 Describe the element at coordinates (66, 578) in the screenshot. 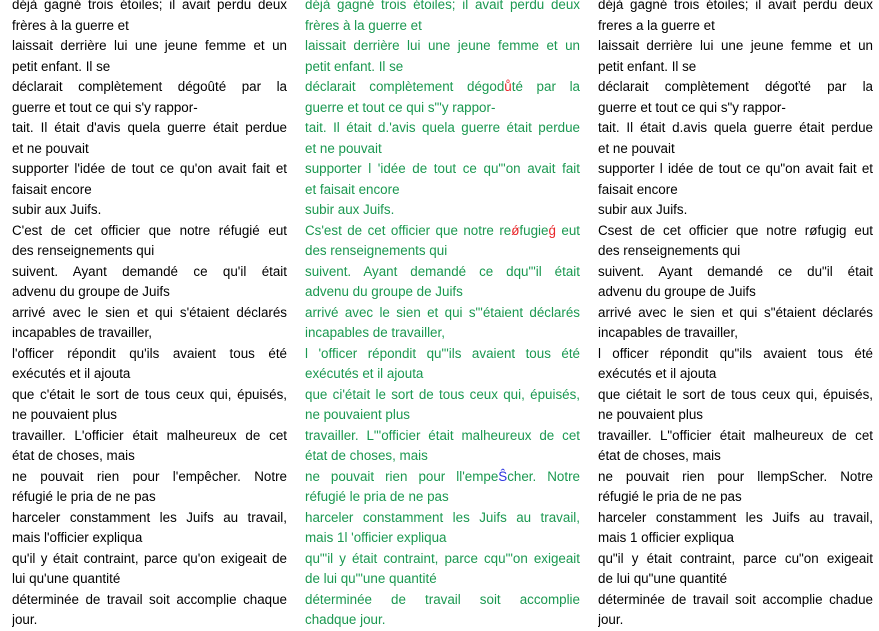

I see `text-line: lui qu'une quantité` at that location.